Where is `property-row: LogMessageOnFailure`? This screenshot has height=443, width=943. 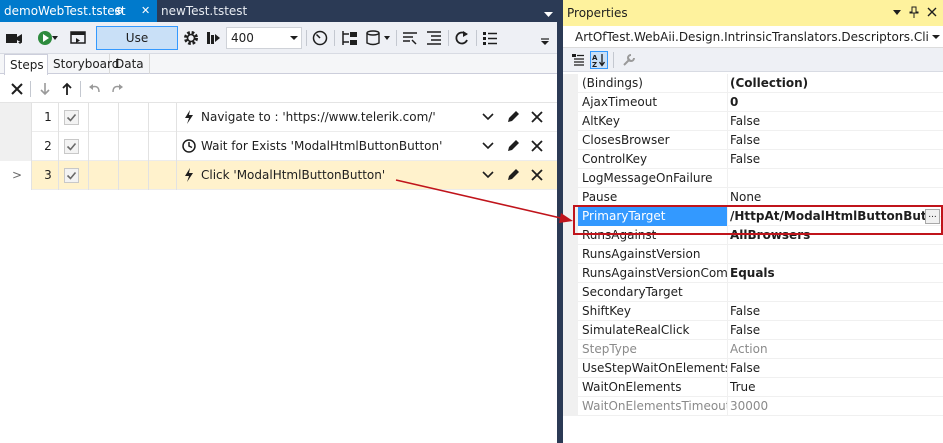 property-row: LogMessageOnFailure is located at coordinates (753, 178).